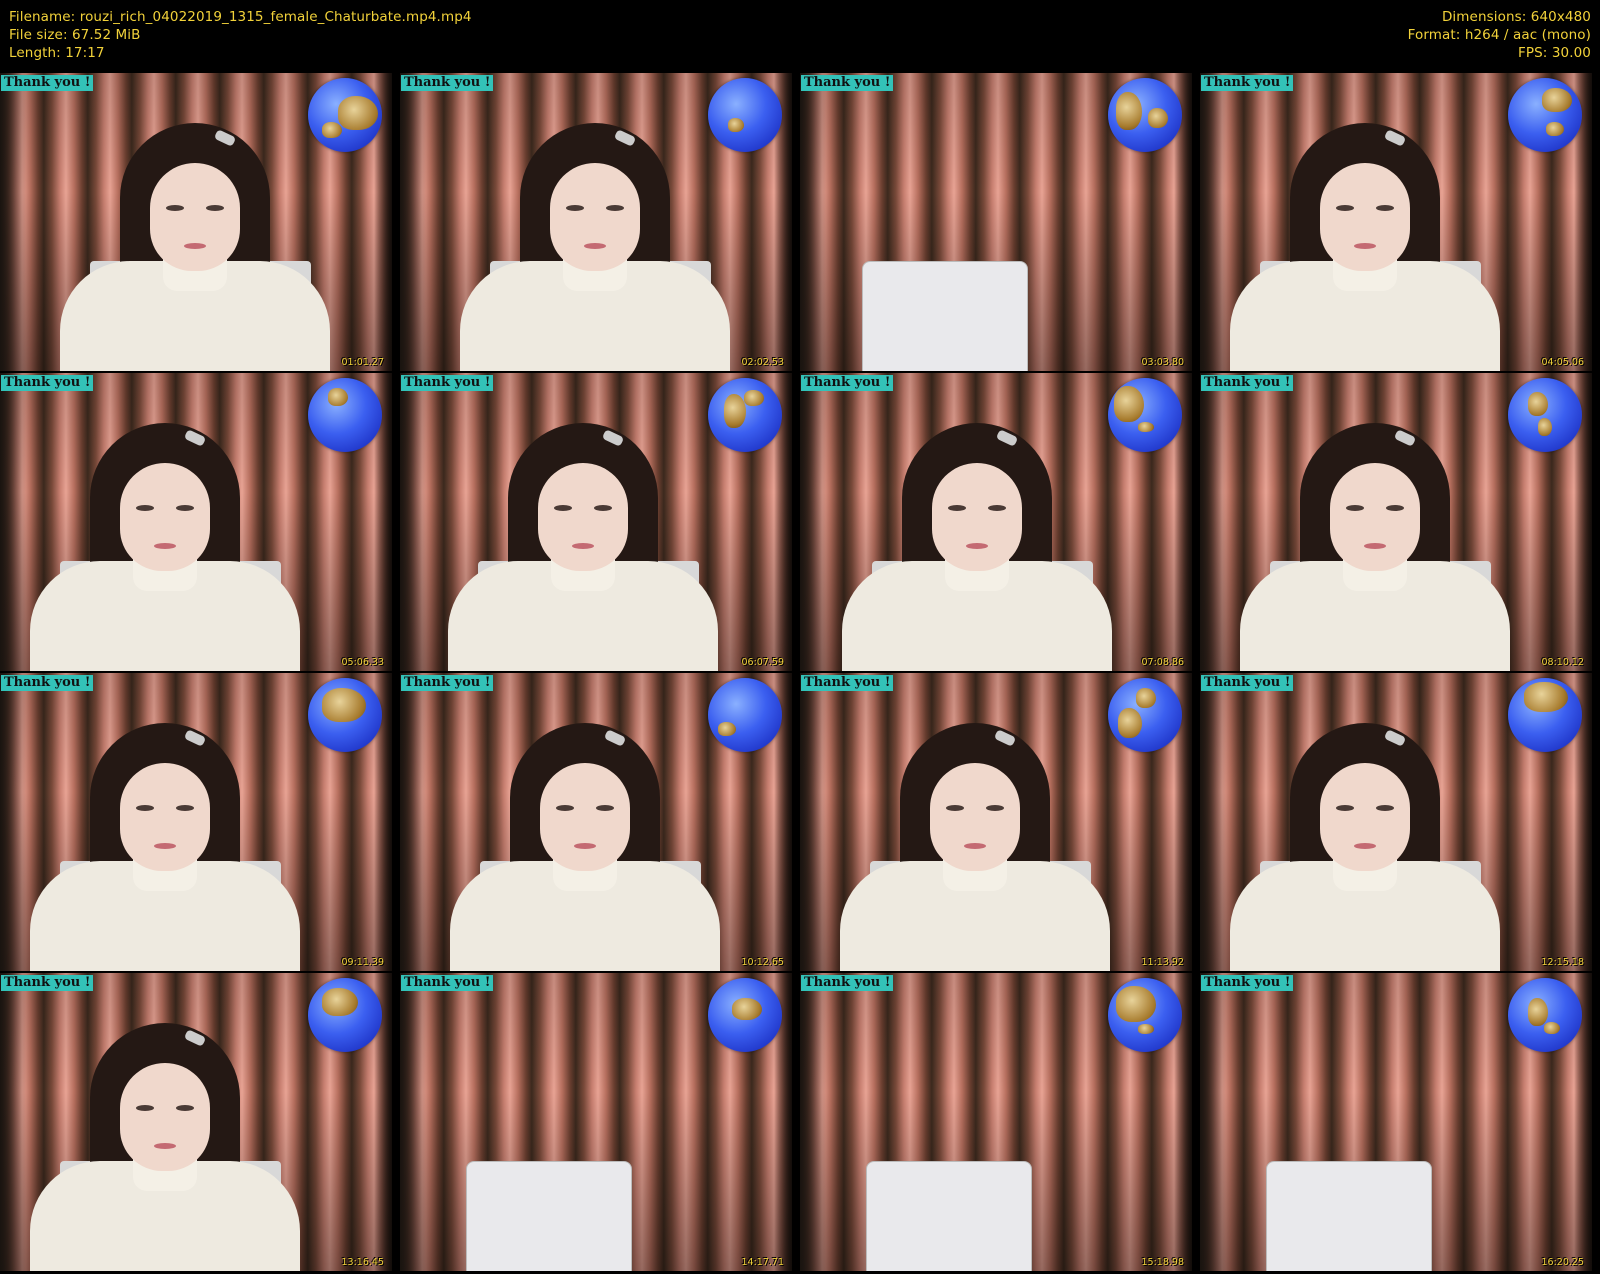 This screenshot has height=1274, width=1600. I want to click on timestamp-label: 14:17.71, so click(763, 1262).